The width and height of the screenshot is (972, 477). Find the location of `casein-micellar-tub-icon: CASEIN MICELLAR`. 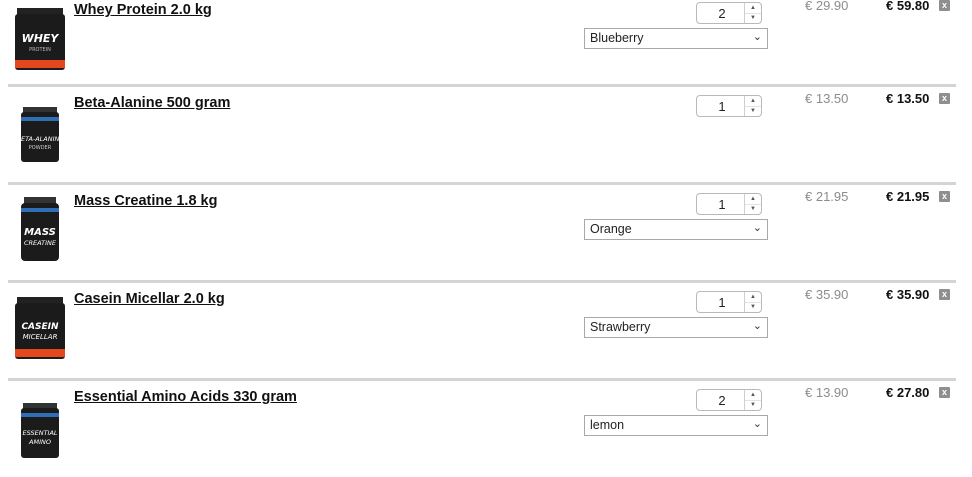

casein-micellar-tub-icon: CASEIN MICELLAR is located at coordinates (40, 327).